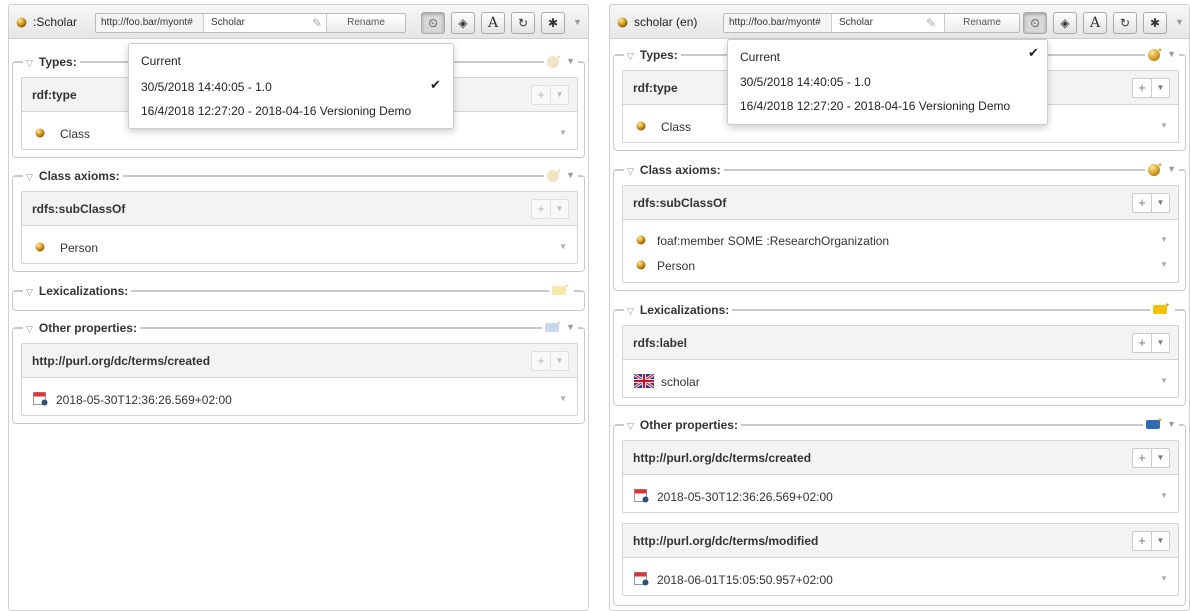 Image resolution: width=1190 pixels, height=611 pixels. Describe the element at coordinates (121, 361) in the screenshot. I see `property-name: http://purl.org/dc/terms/created` at that location.